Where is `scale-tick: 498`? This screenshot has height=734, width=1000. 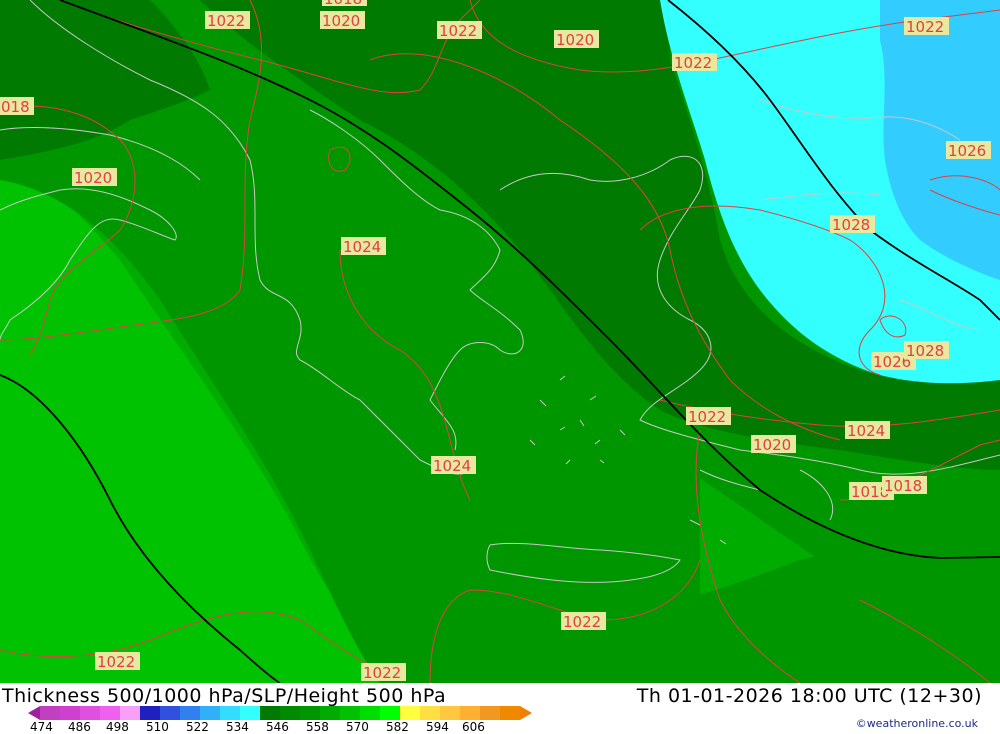 scale-tick: 498 is located at coordinates (117, 727).